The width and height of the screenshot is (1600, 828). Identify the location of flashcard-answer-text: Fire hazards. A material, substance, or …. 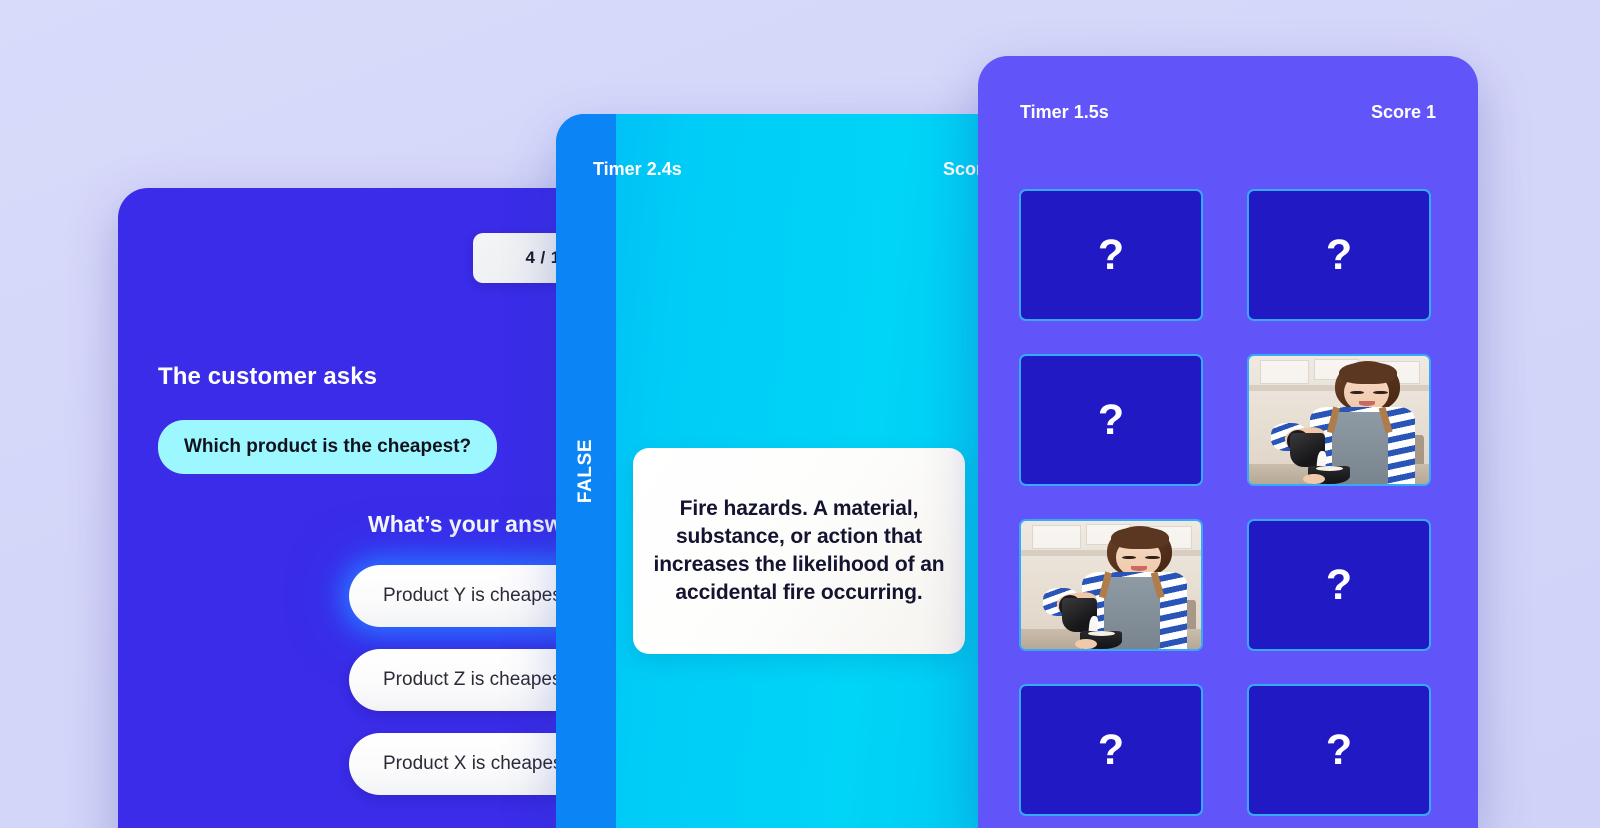
(799, 550).